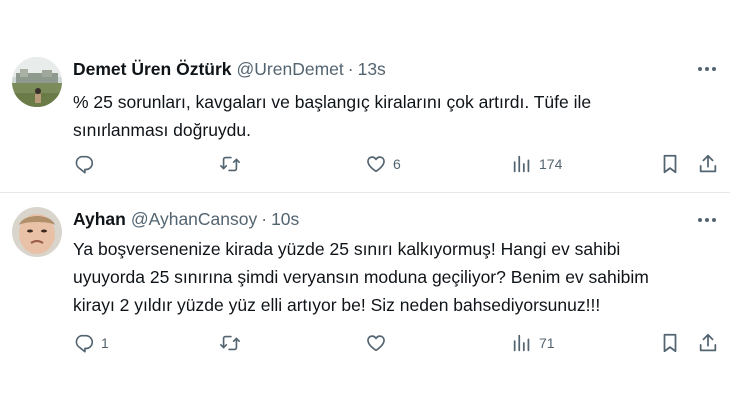  I want to click on views-button: 71, so click(533, 343).